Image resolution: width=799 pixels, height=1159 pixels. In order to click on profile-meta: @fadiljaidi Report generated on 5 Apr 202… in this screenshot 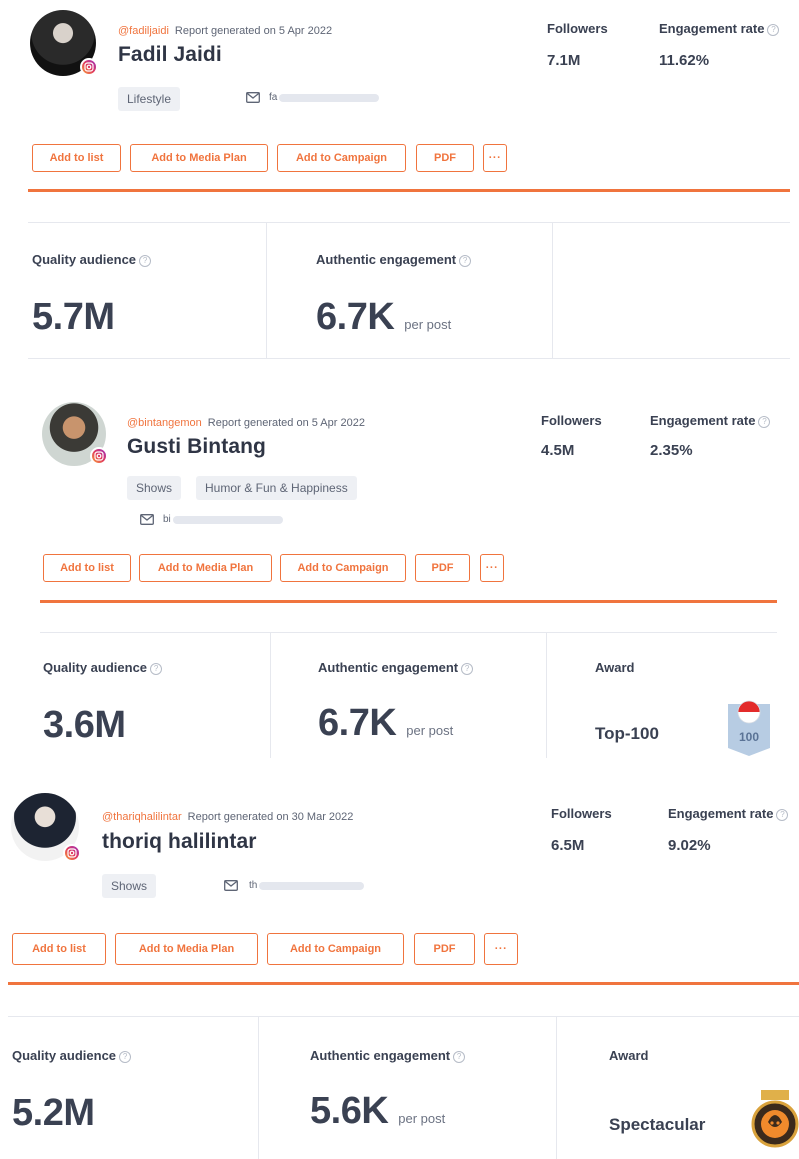, I will do `click(225, 30)`.